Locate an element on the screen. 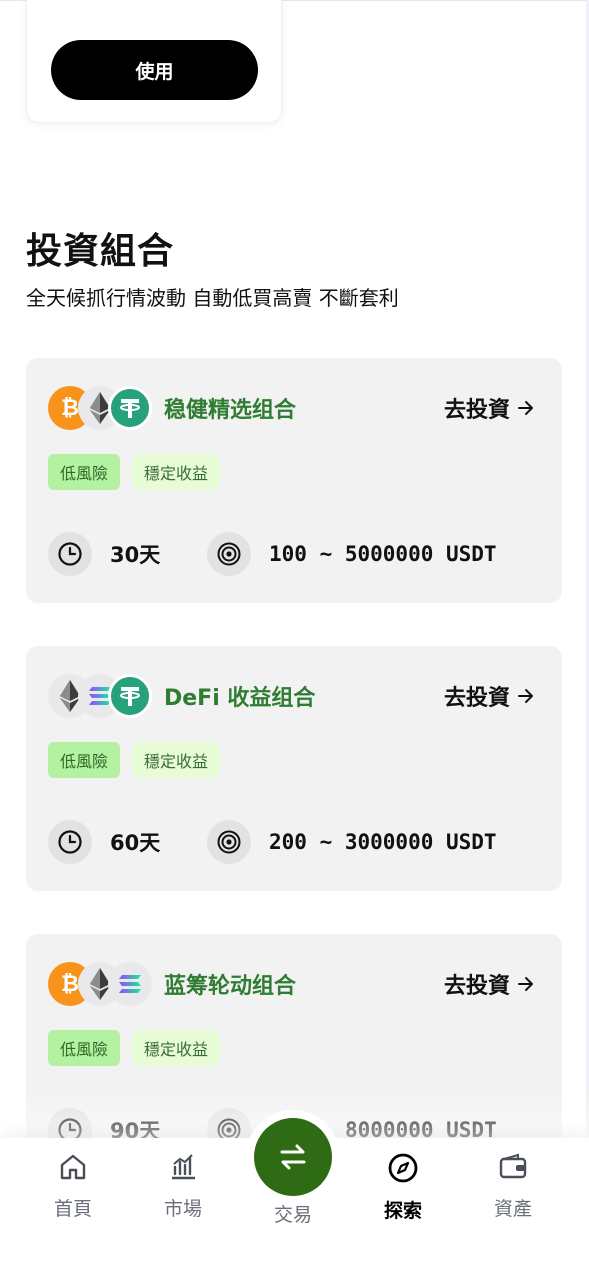 The height and width of the screenshot is (1267, 589). coin-stack is located at coordinates (101, 696).